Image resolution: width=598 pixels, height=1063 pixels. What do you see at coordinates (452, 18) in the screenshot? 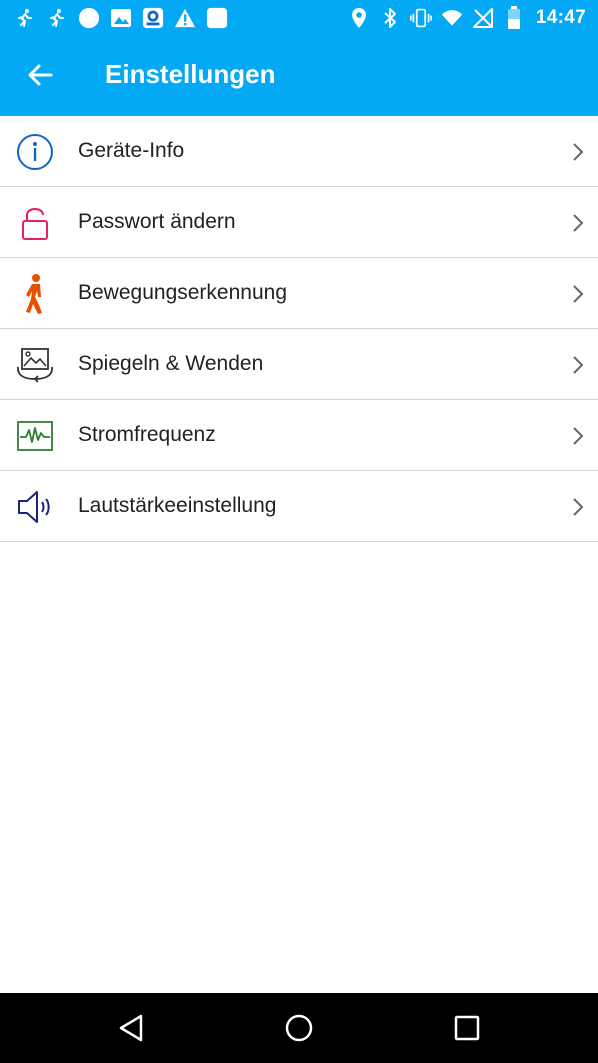
I see `wifi-icon` at bounding box center [452, 18].